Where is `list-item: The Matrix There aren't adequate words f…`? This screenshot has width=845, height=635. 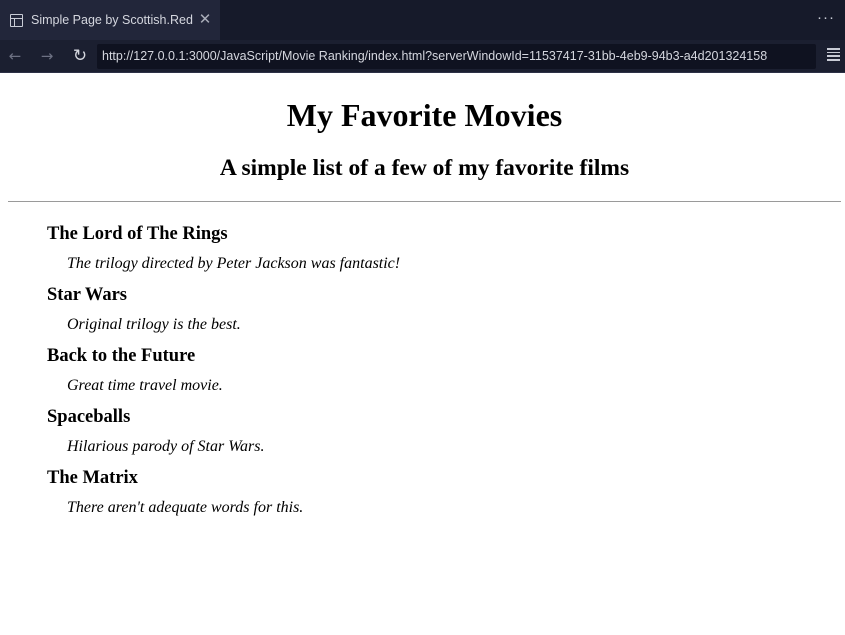
list-item: The Matrix There aren't adequate words f… is located at coordinates (397, 496).